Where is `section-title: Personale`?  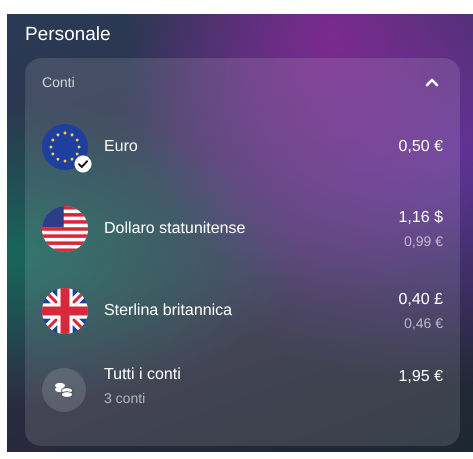
section-title: Personale is located at coordinates (68, 35).